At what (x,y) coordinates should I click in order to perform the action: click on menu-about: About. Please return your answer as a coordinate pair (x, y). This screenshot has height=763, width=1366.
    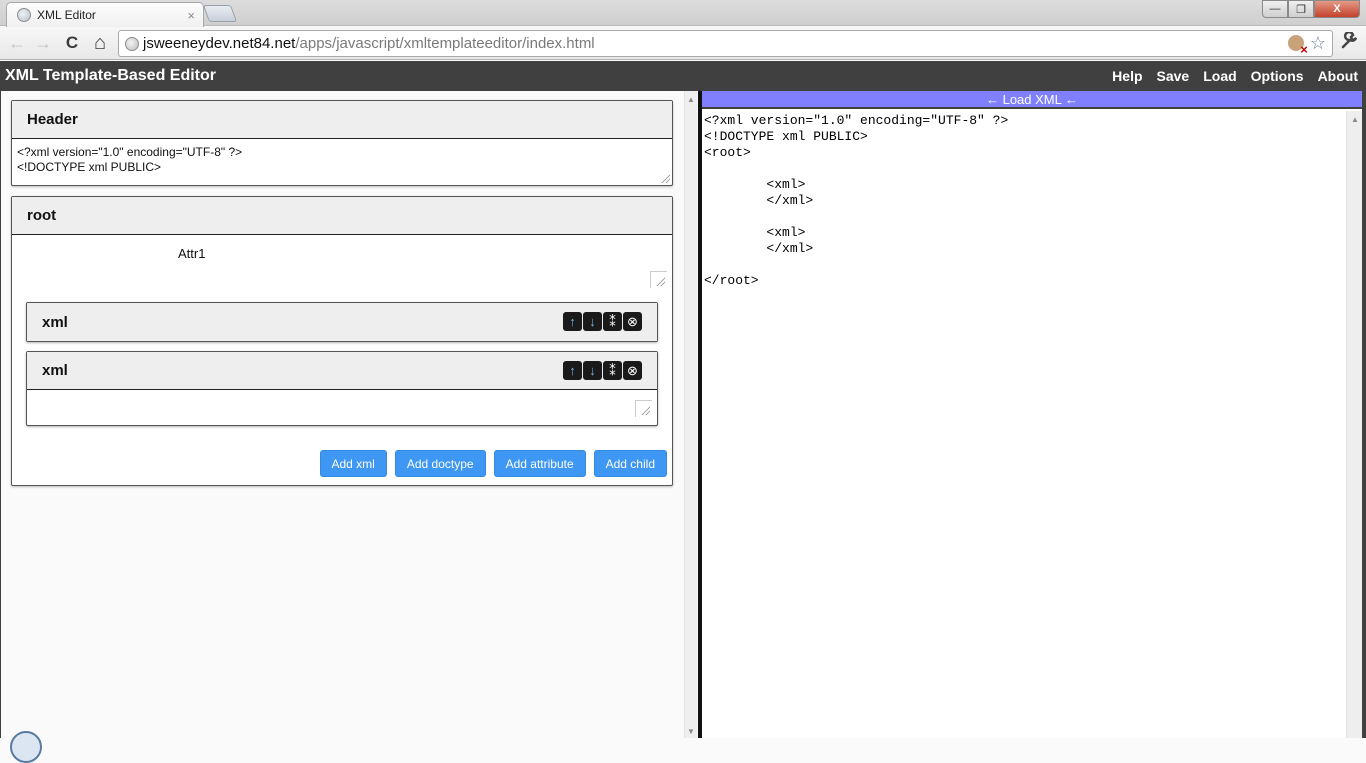
    Looking at the image, I should click on (1338, 76).